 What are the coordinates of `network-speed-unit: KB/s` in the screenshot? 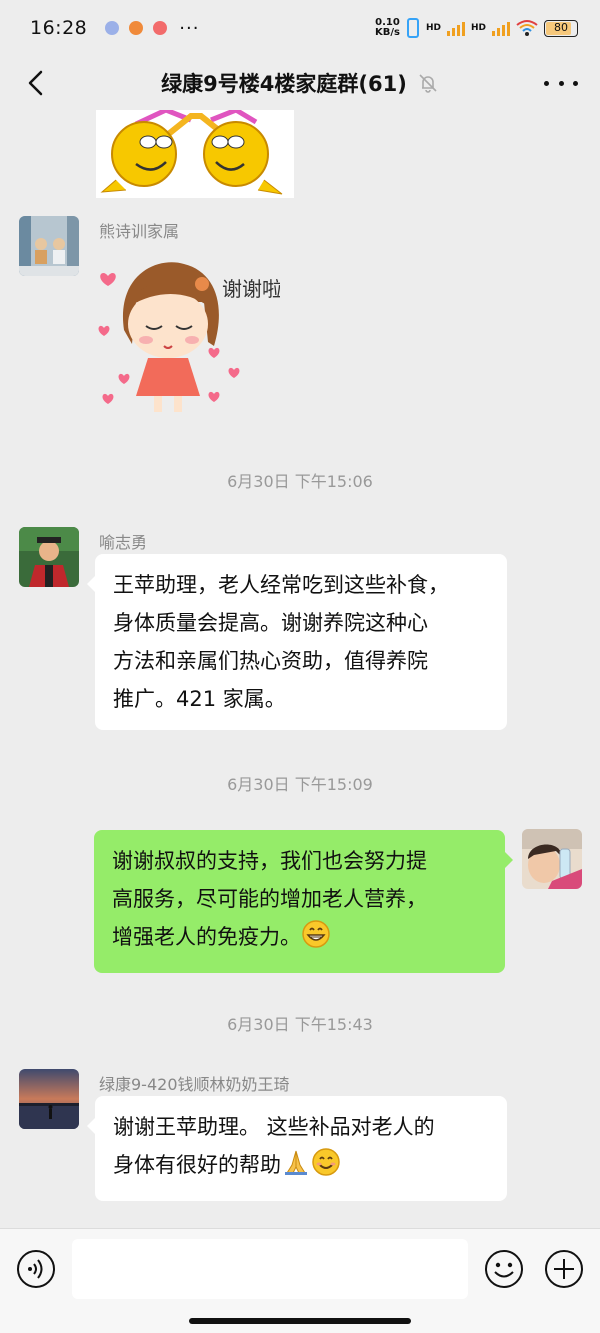 It's located at (387, 32).